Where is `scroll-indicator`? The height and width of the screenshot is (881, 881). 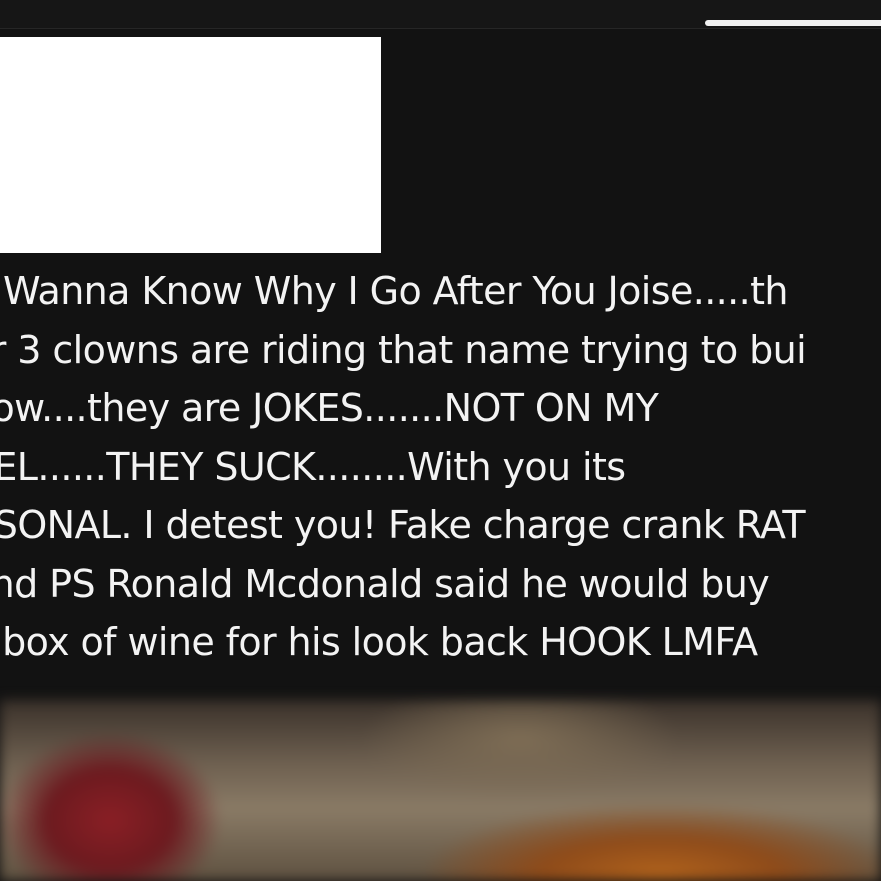
scroll-indicator is located at coordinates (793, 23).